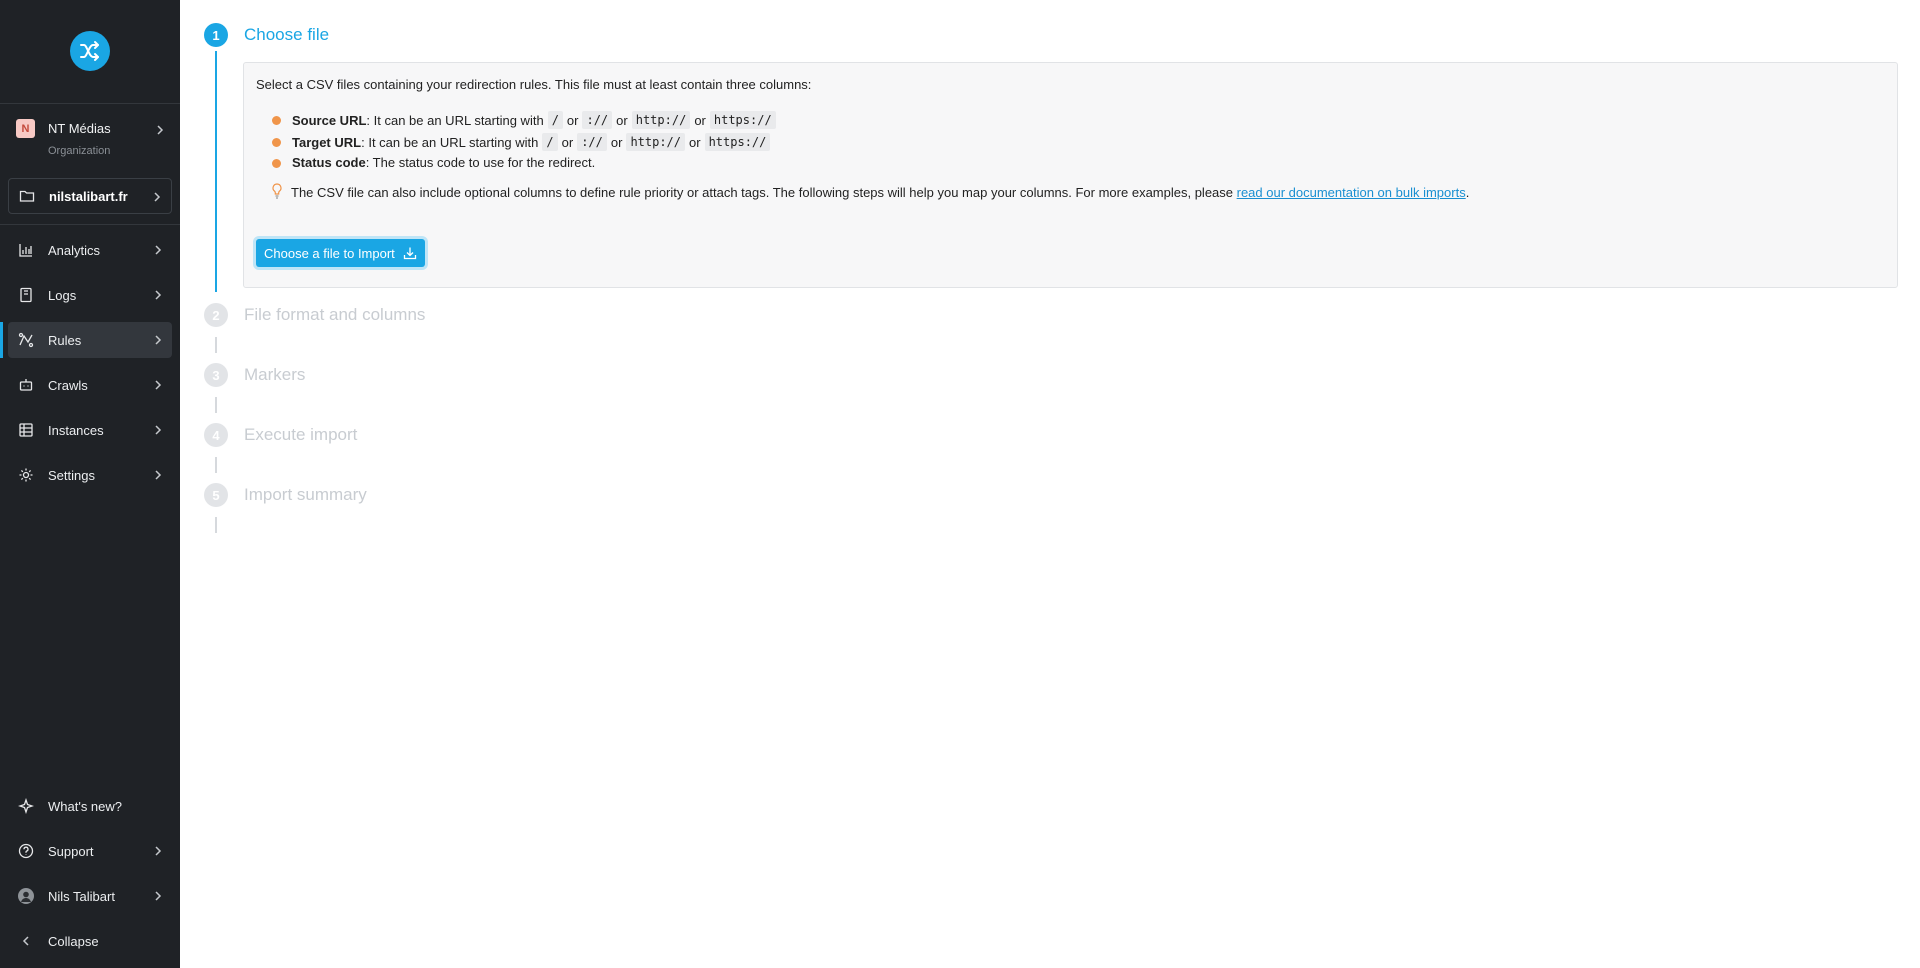  What do you see at coordinates (90, 385) in the screenshot?
I see `sidebar-item-crawls: Crawls` at bounding box center [90, 385].